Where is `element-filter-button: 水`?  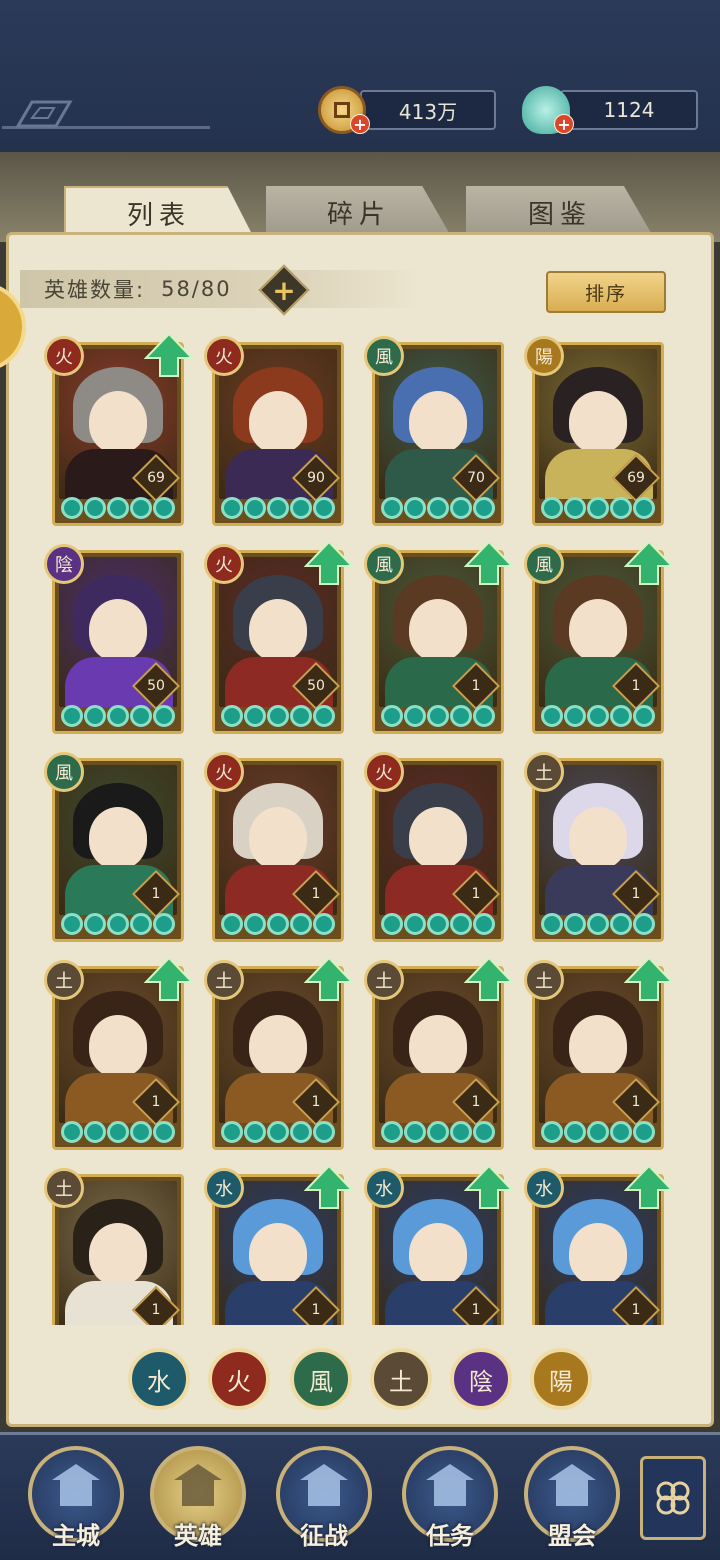
element-filter-button: 水 is located at coordinates (159, 1379).